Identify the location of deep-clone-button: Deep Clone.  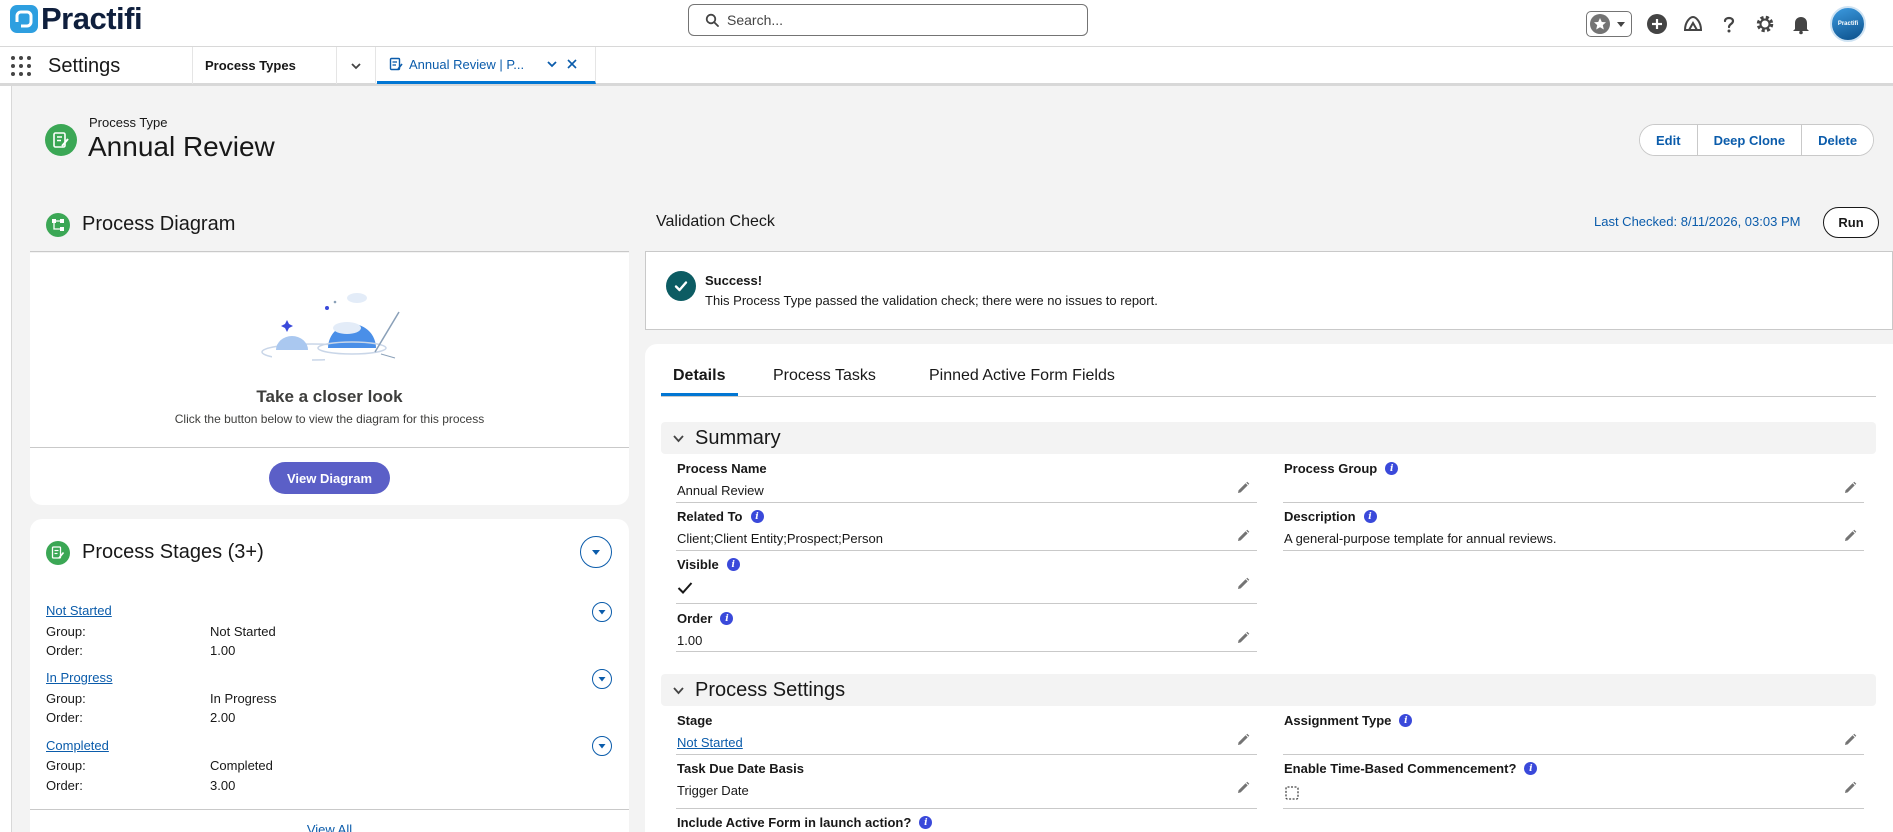
(1750, 140).